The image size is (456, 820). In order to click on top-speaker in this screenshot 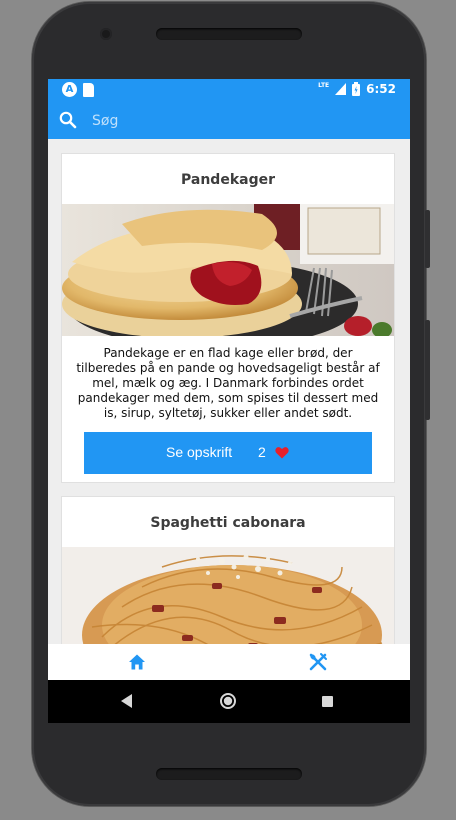, I will do `click(229, 34)`.